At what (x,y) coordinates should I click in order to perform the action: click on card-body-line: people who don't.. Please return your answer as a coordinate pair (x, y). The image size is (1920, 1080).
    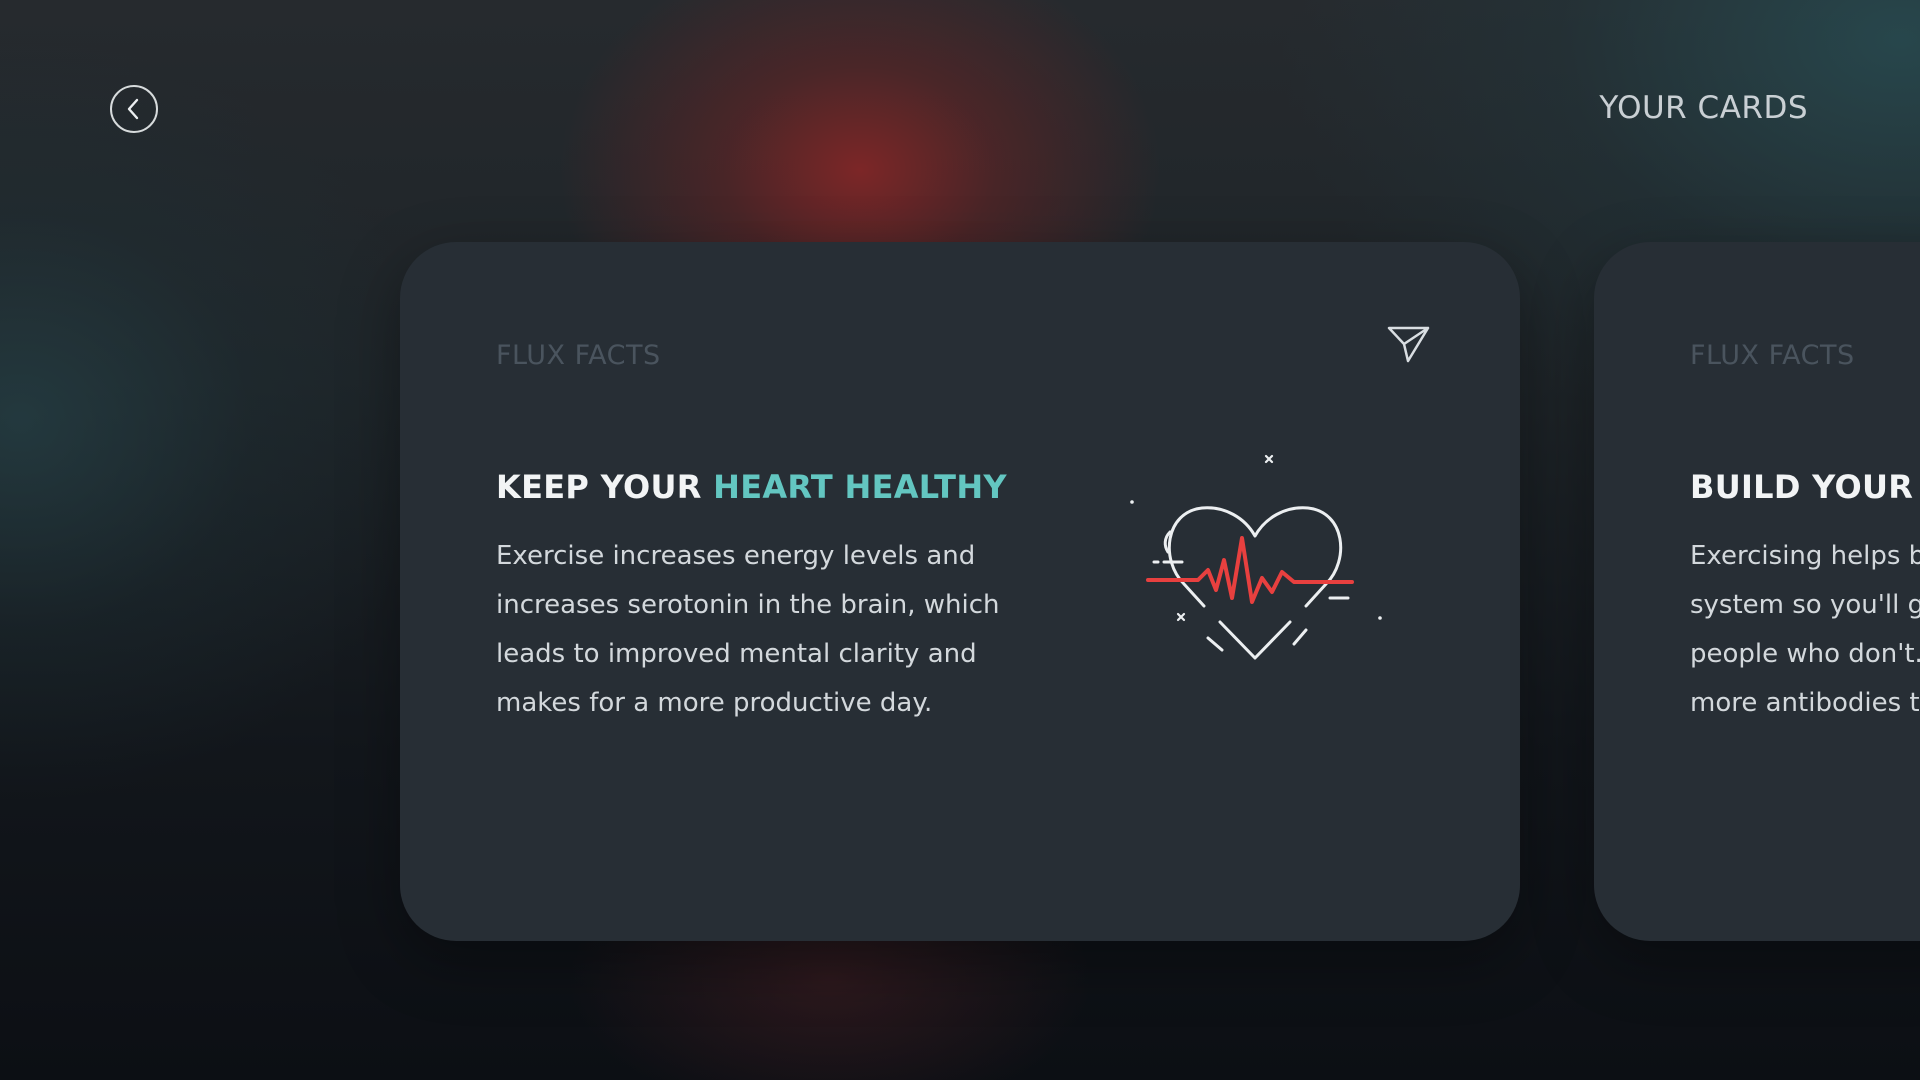
    Looking at the image, I should click on (1805, 654).